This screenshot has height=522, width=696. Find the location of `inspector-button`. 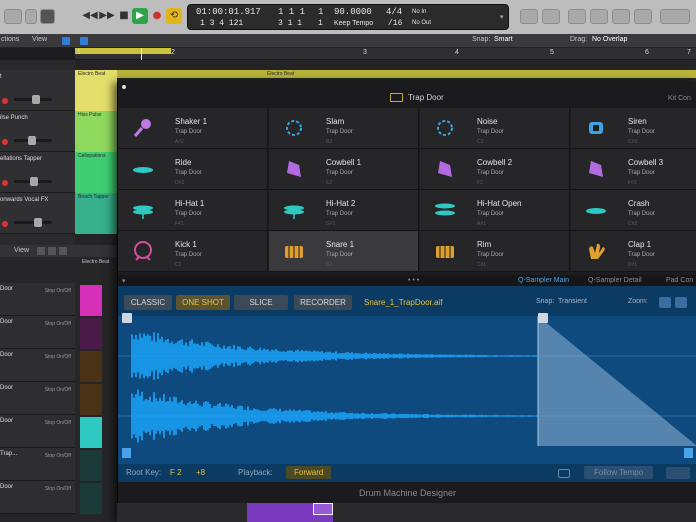

inspector-button is located at coordinates (31, 16).